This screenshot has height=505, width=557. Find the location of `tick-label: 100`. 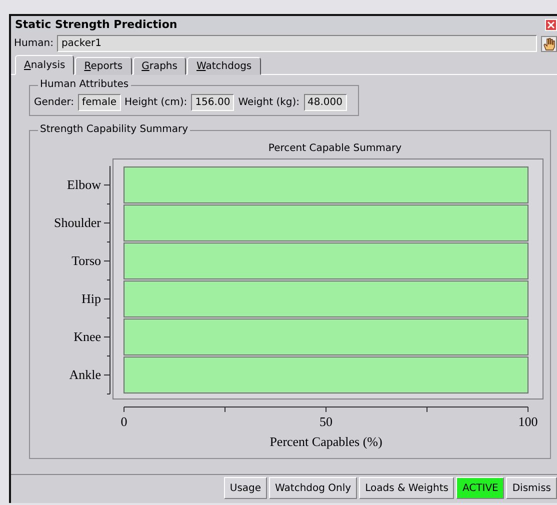

tick-label: 100 is located at coordinates (528, 421).